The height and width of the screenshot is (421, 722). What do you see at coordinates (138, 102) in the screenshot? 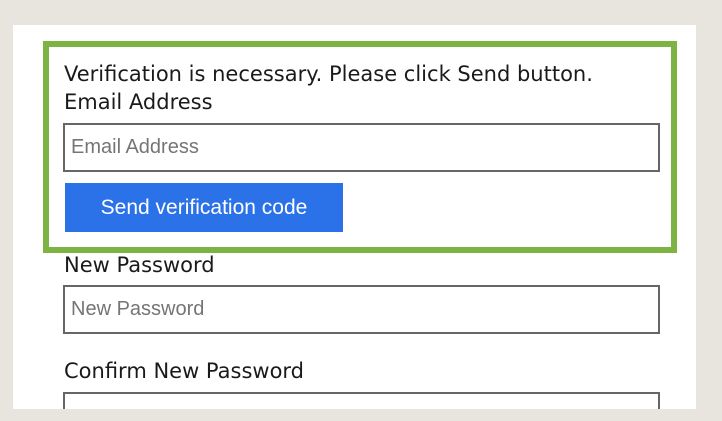
I see `email-label: Email Address` at bounding box center [138, 102].